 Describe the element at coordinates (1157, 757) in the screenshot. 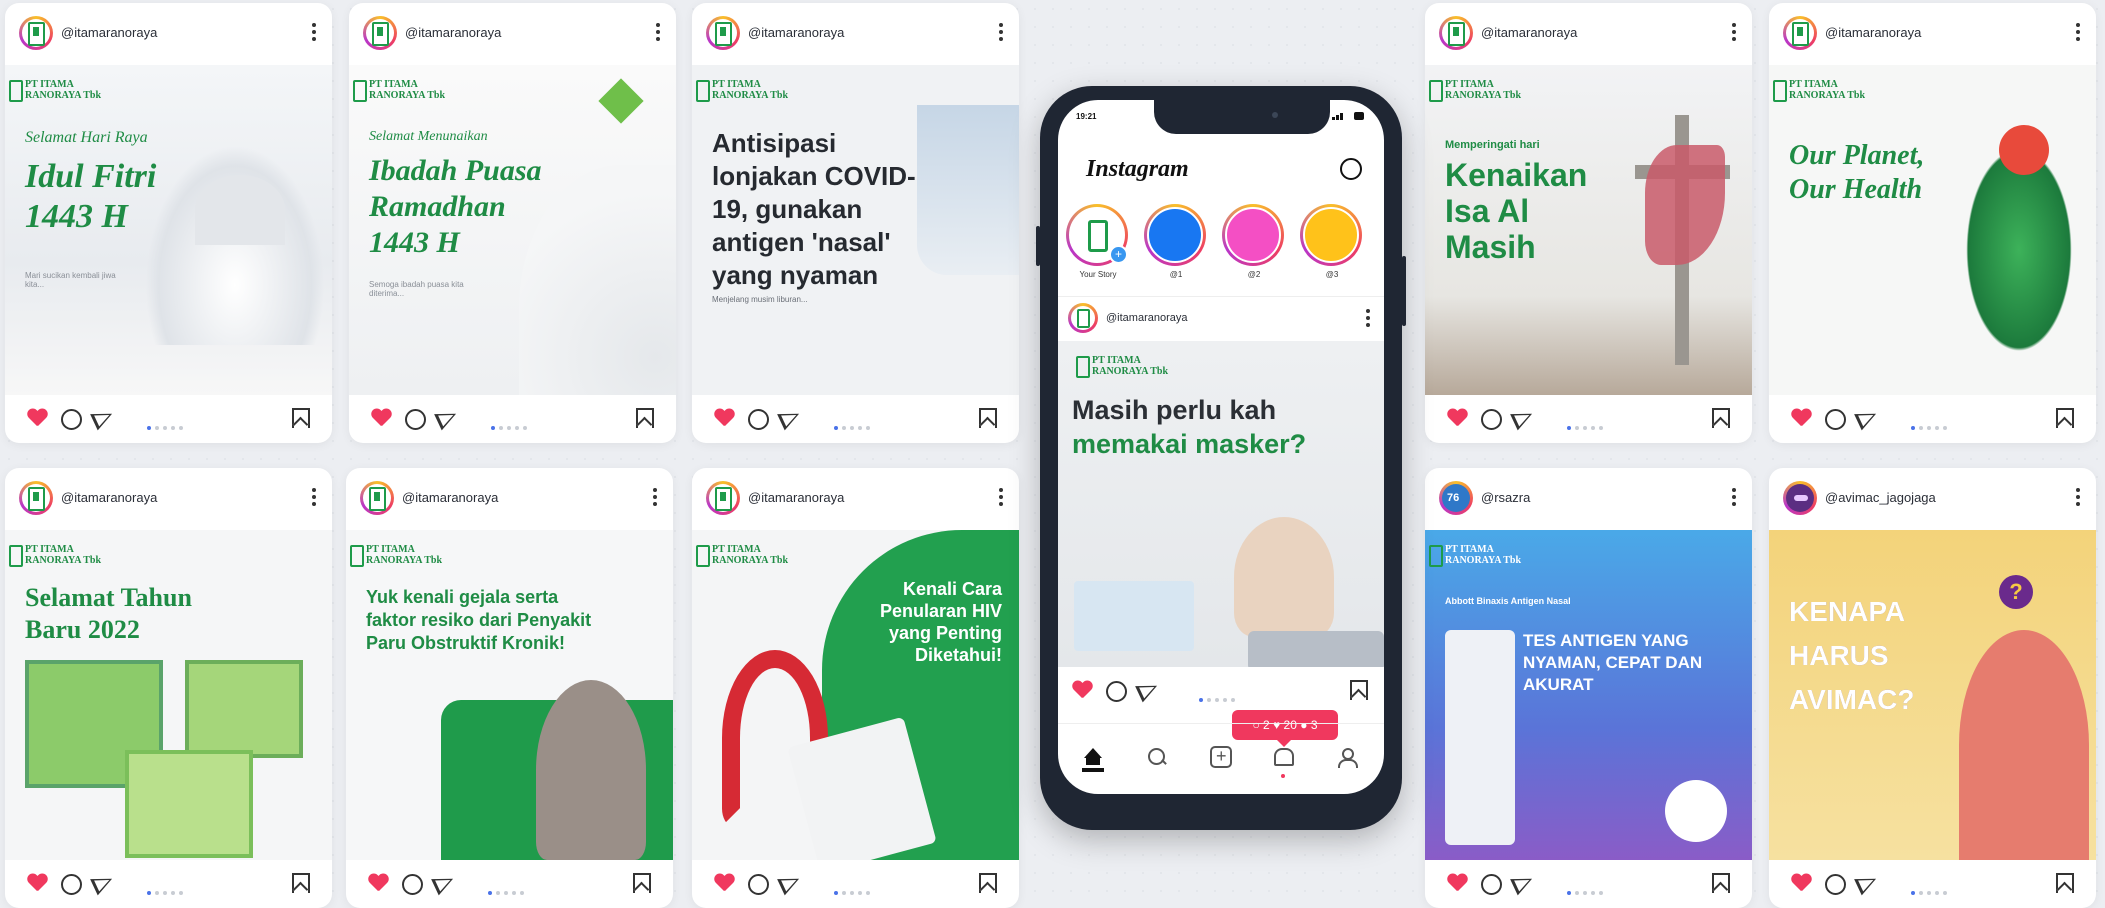

I see `search-icon` at that location.